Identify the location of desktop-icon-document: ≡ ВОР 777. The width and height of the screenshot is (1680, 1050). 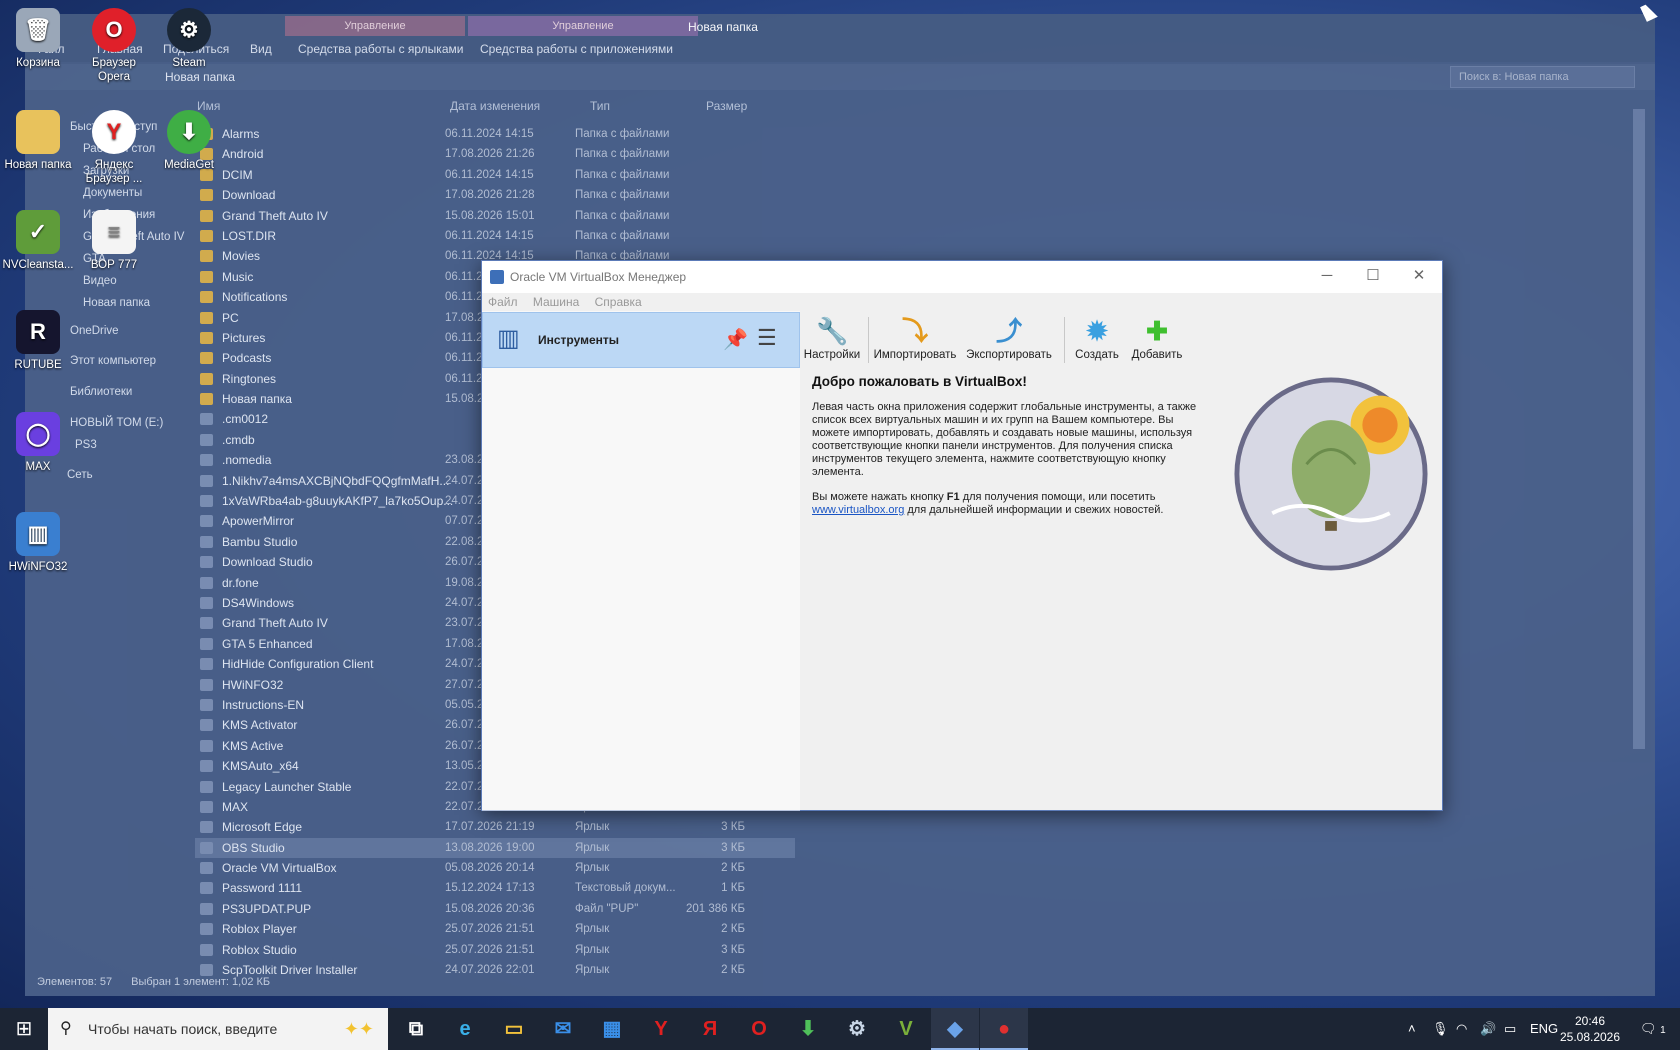
(114, 241).